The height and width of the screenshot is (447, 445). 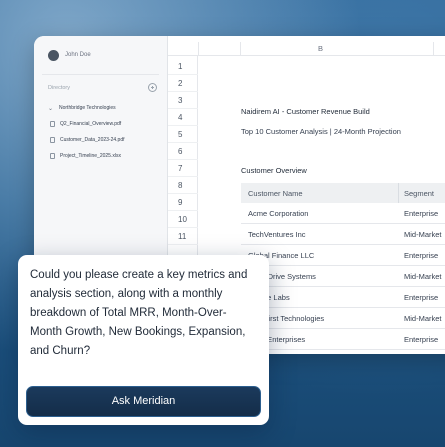 I want to click on user-name: John Doe, so click(x=78, y=55).